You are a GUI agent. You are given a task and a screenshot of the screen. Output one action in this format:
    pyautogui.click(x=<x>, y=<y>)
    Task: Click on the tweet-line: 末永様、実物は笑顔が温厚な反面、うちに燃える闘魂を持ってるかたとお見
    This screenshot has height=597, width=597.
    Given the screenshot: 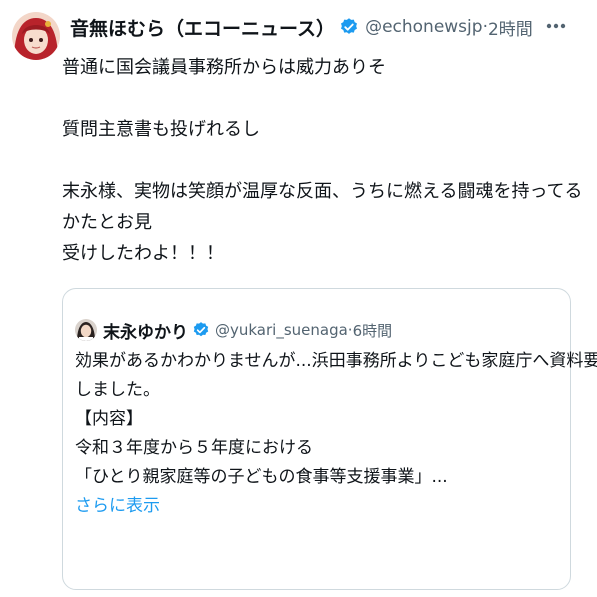 What is the action you would take?
    pyautogui.click(x=322, y=207)
    